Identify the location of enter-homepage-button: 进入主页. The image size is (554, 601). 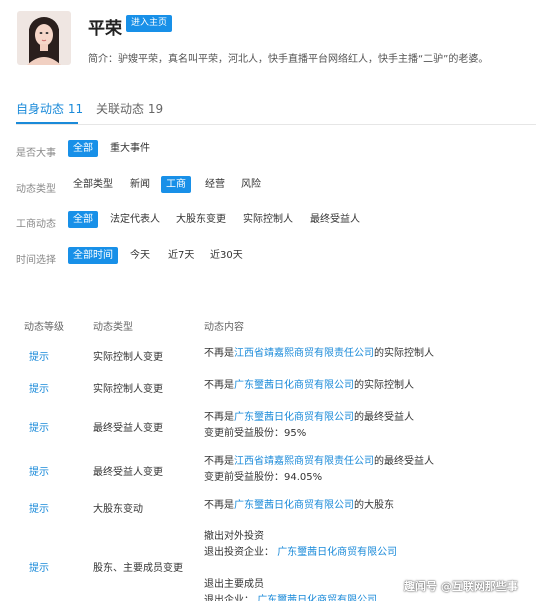
(149, 23).